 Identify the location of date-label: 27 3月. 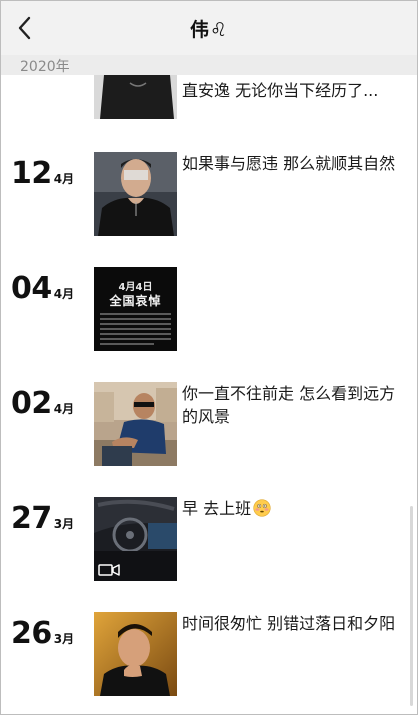
(42, 518).